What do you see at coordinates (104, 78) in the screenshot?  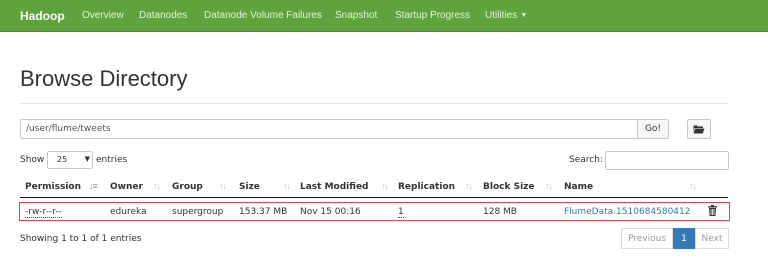 I see `page-title: Browse Directory` at bounding box center [104, 78].